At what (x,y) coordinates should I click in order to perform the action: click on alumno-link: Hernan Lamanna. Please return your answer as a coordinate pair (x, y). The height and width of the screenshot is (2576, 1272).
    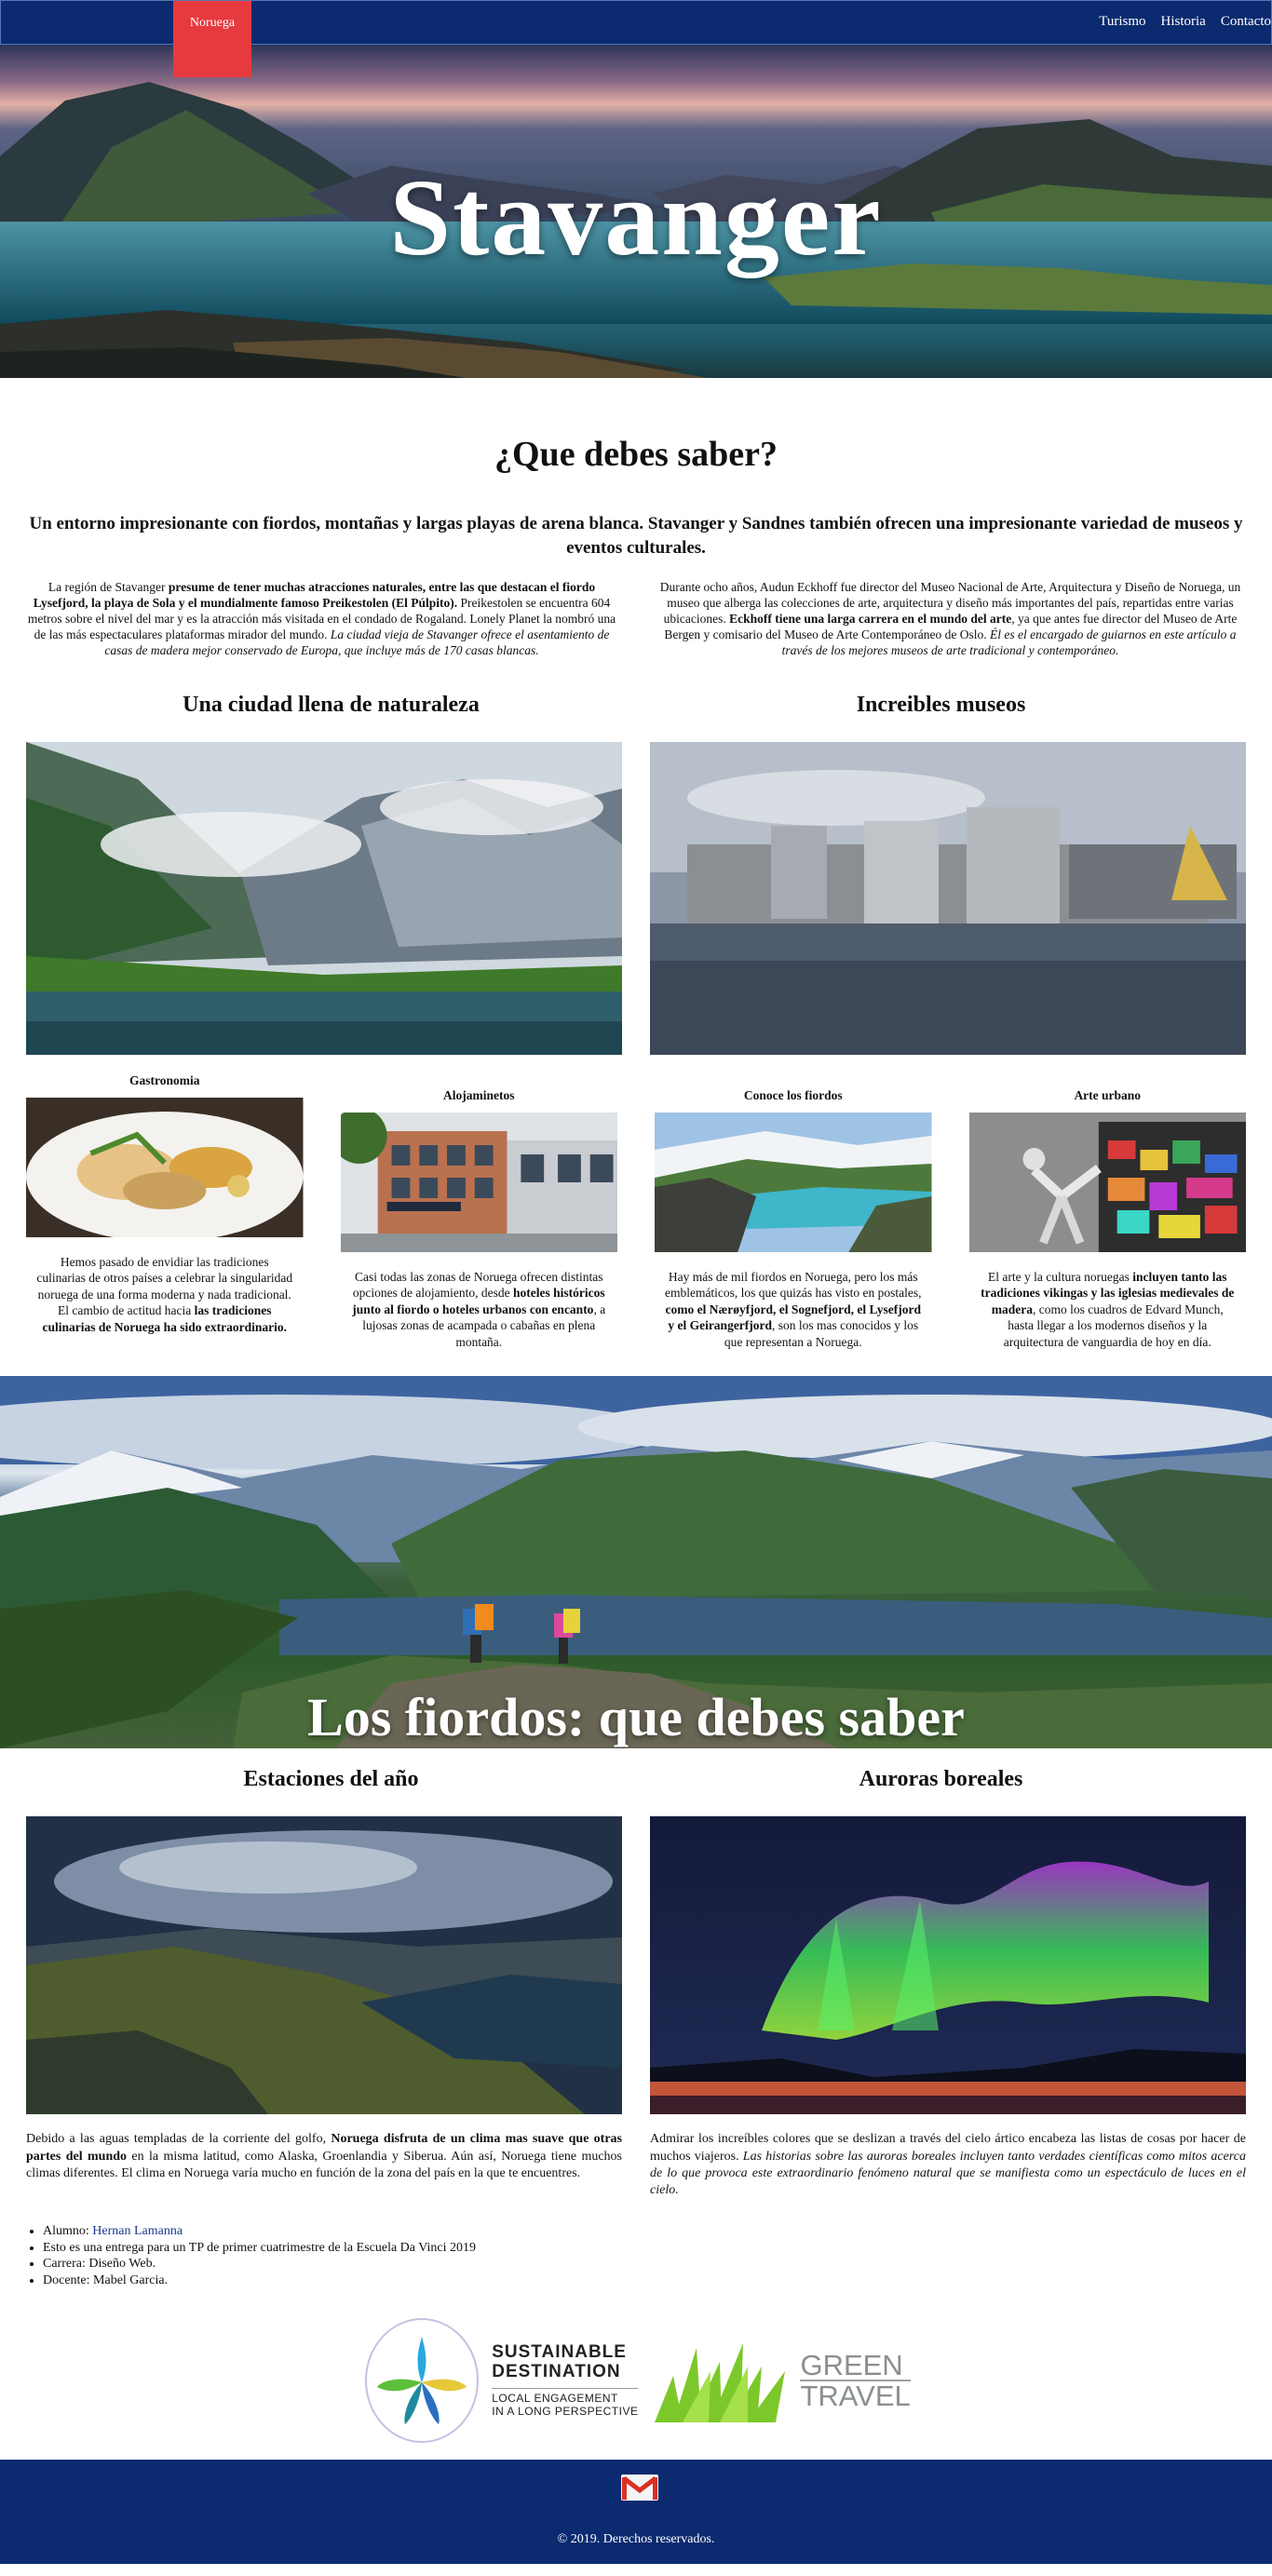
    Looking at the image, I should click on (137, 2231).